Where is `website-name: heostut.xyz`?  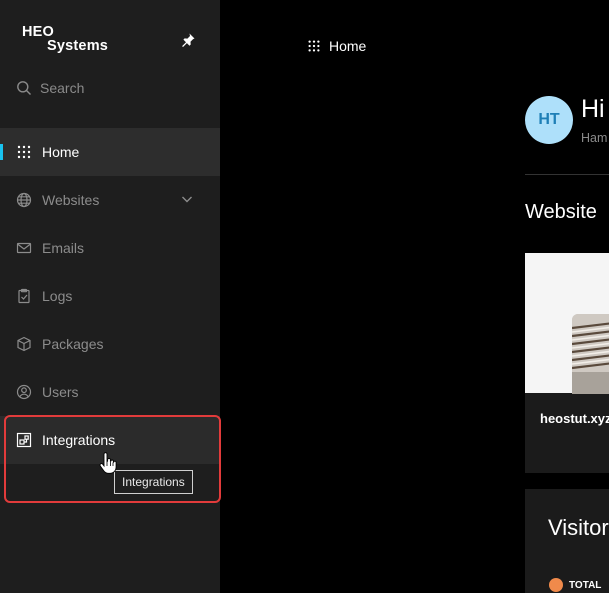 website-name: heostut.xyz is located at coordinates (574, 418).